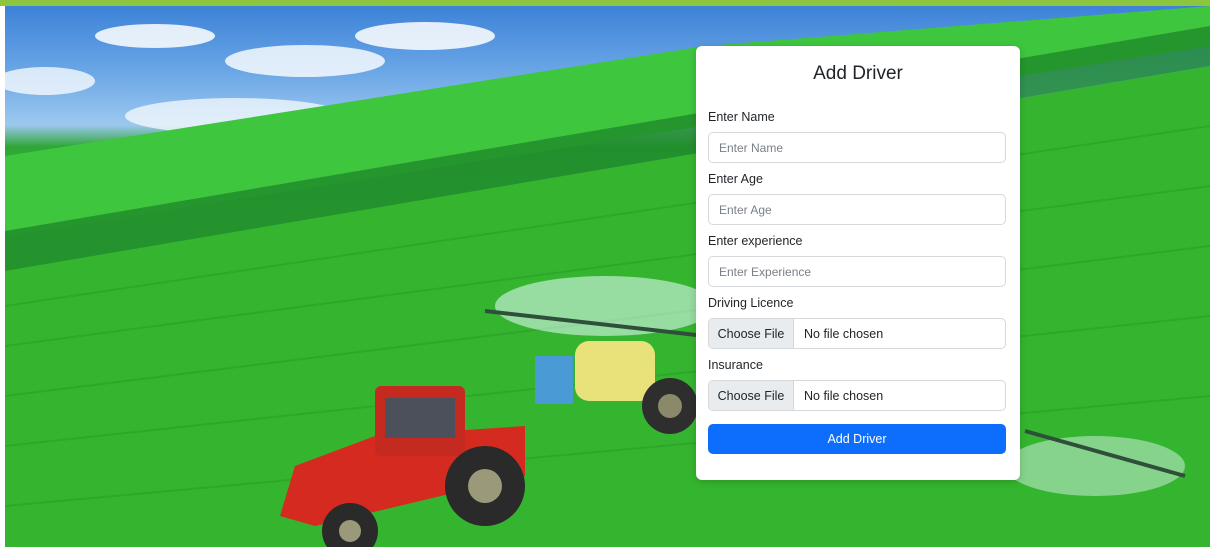 This screenshot has height=547, width=1210. I want to click on licence-file-status: No file chosen, so click(844, 333).